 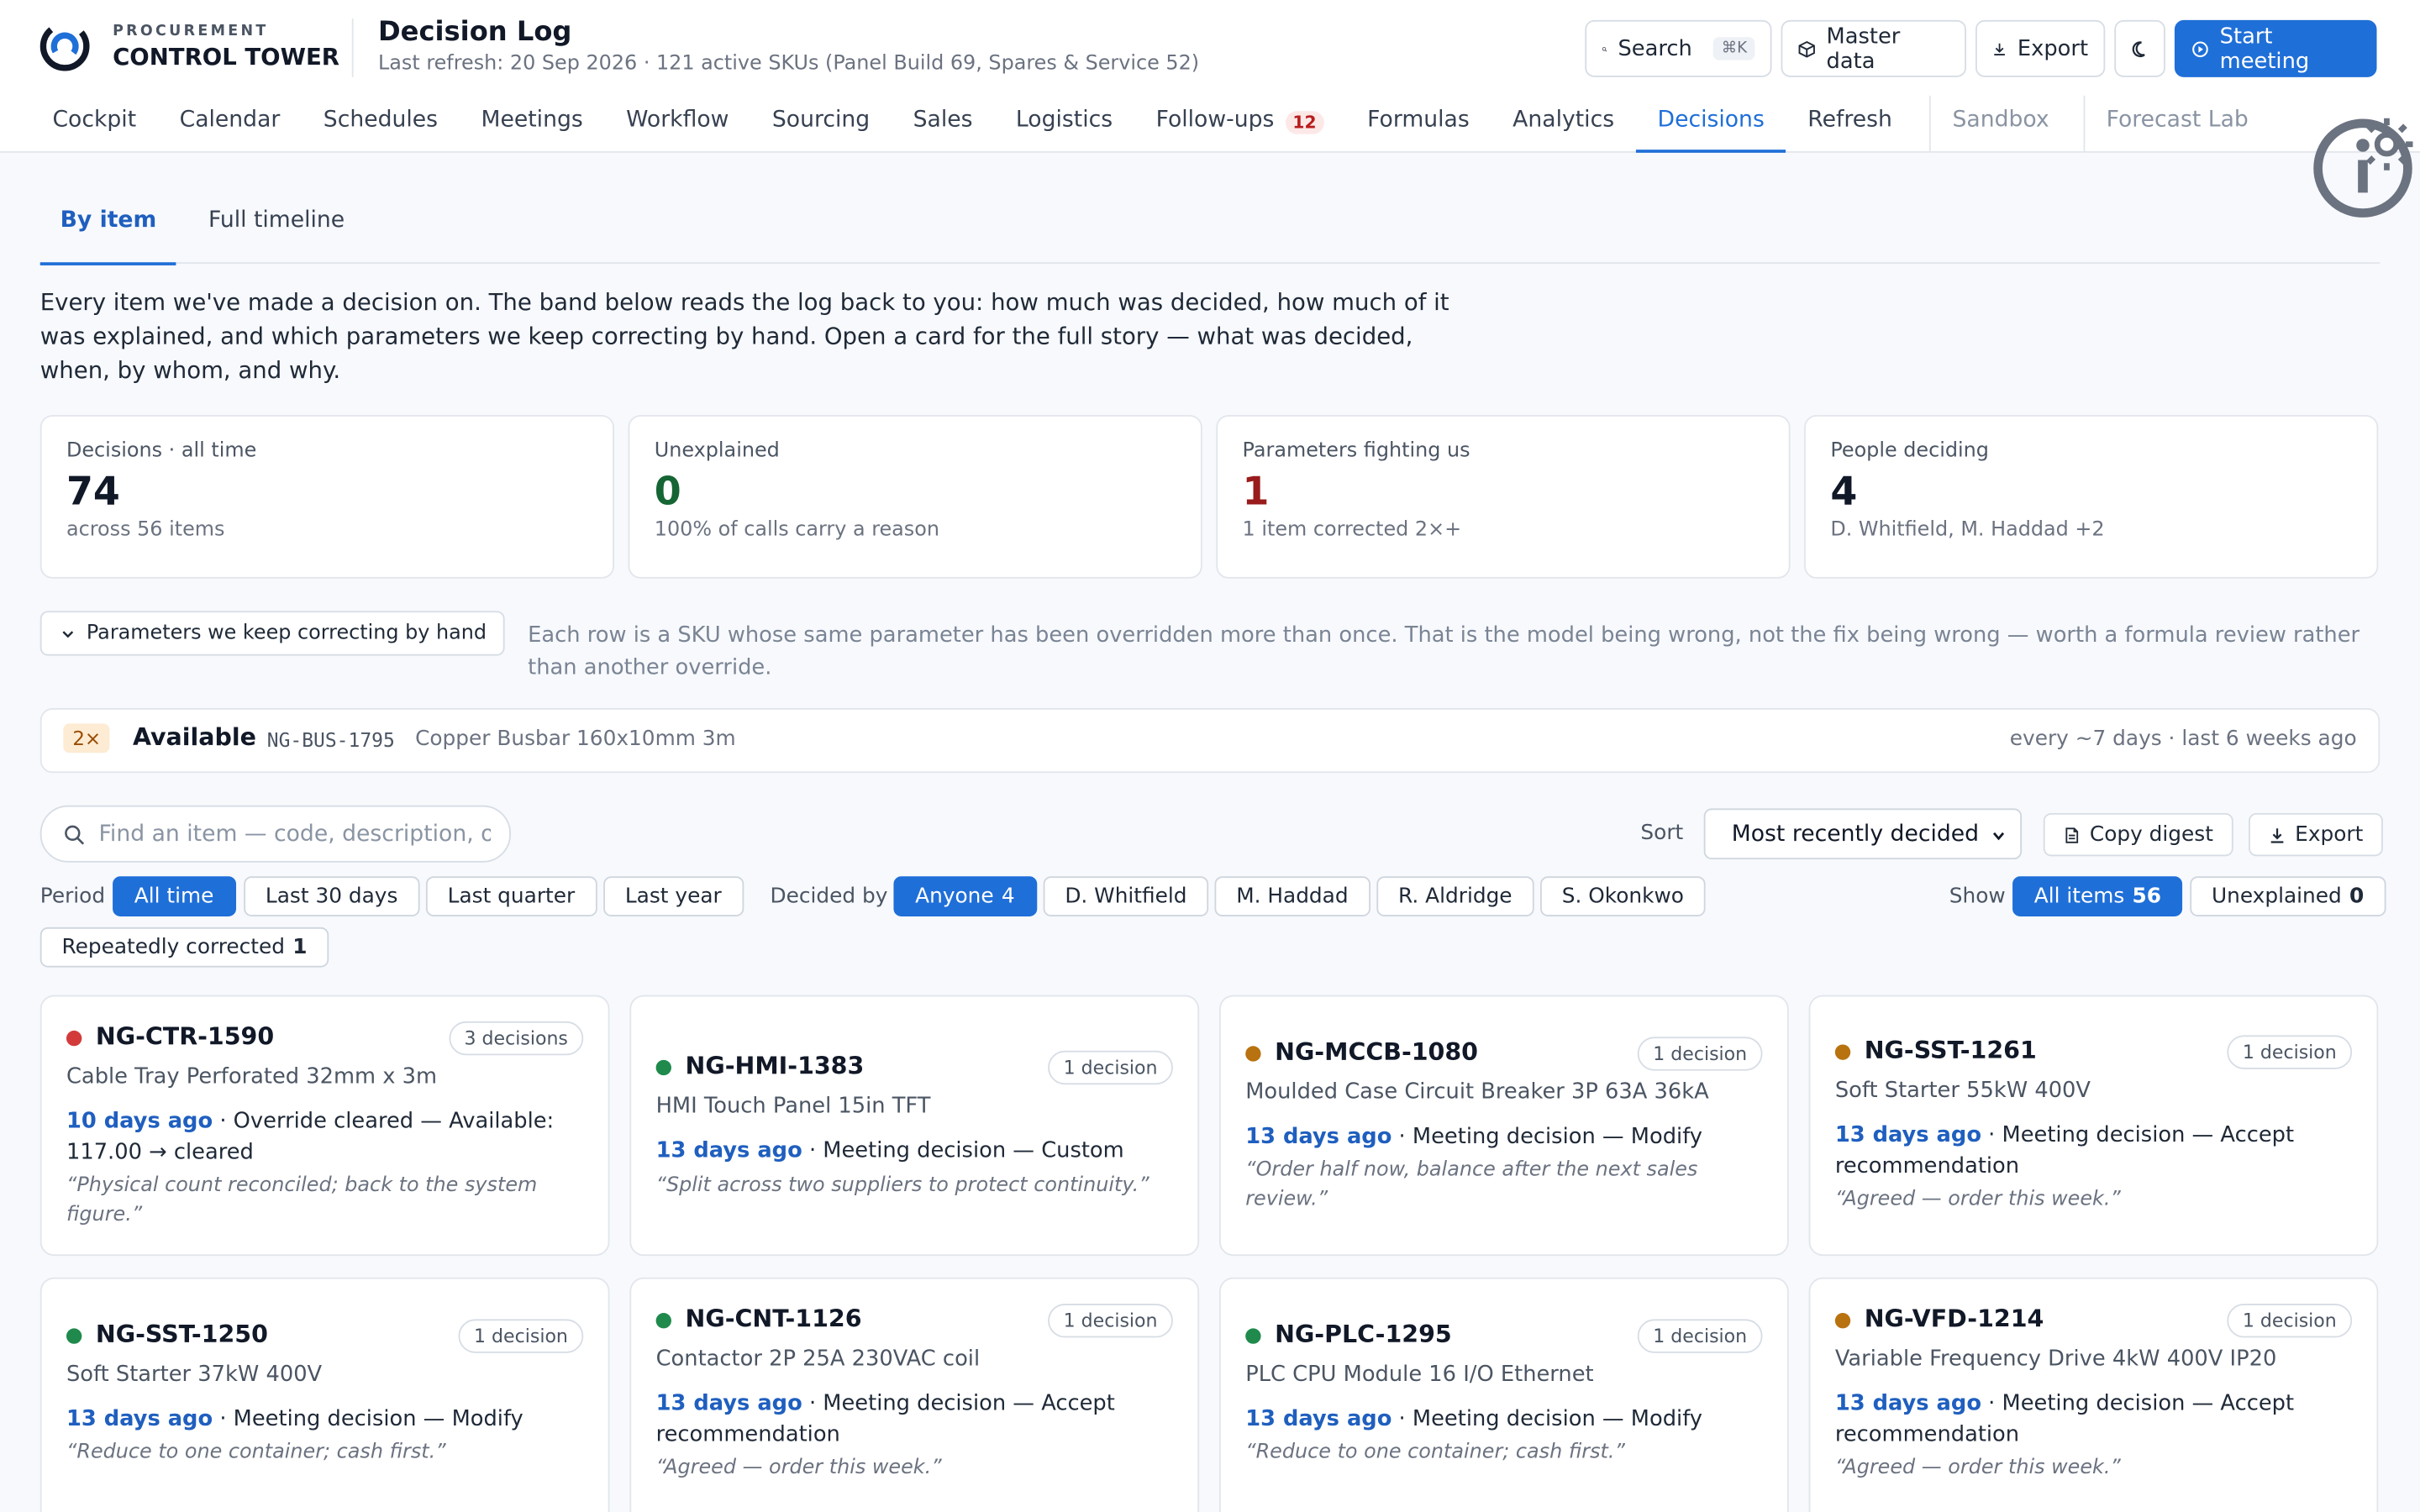 What do you see at coordinates (1292, 896) in the screenshot?
I see `decided-by-m-haddad: M. Haddad` at bounding box center [1292, 896].